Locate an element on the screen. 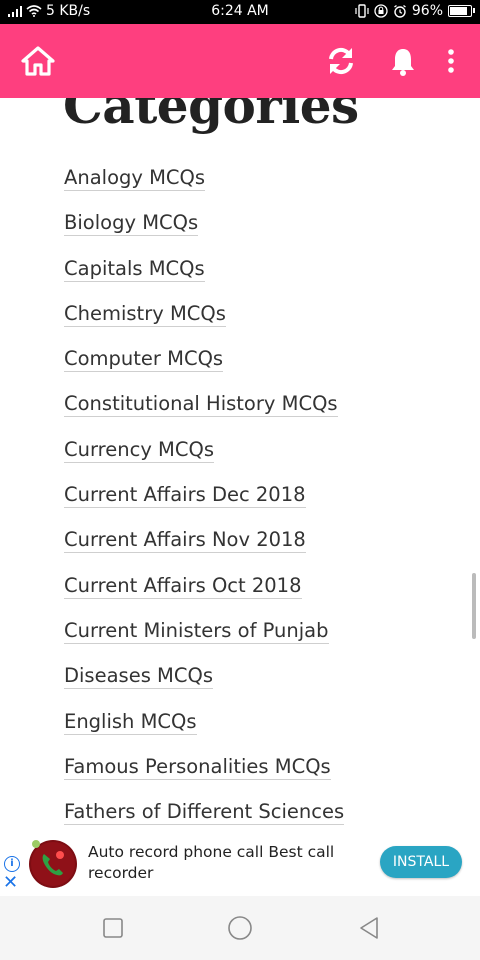 This screenshot has width=480, height=960. home-icon is located at coordinates (38, 61).